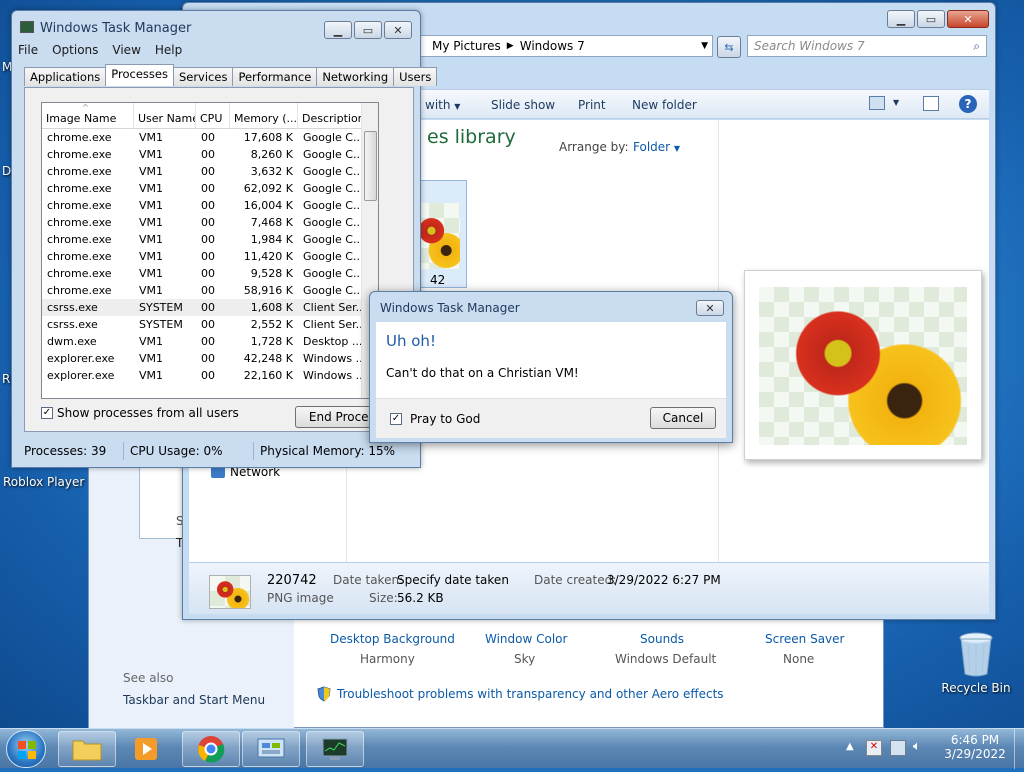 Image resolution: width=1024 pixels, height=772 pixels. Describe the element at coordinates (665, 649) in the screenshot. I see `sounds-link: Sounds Windows Default` at that location.